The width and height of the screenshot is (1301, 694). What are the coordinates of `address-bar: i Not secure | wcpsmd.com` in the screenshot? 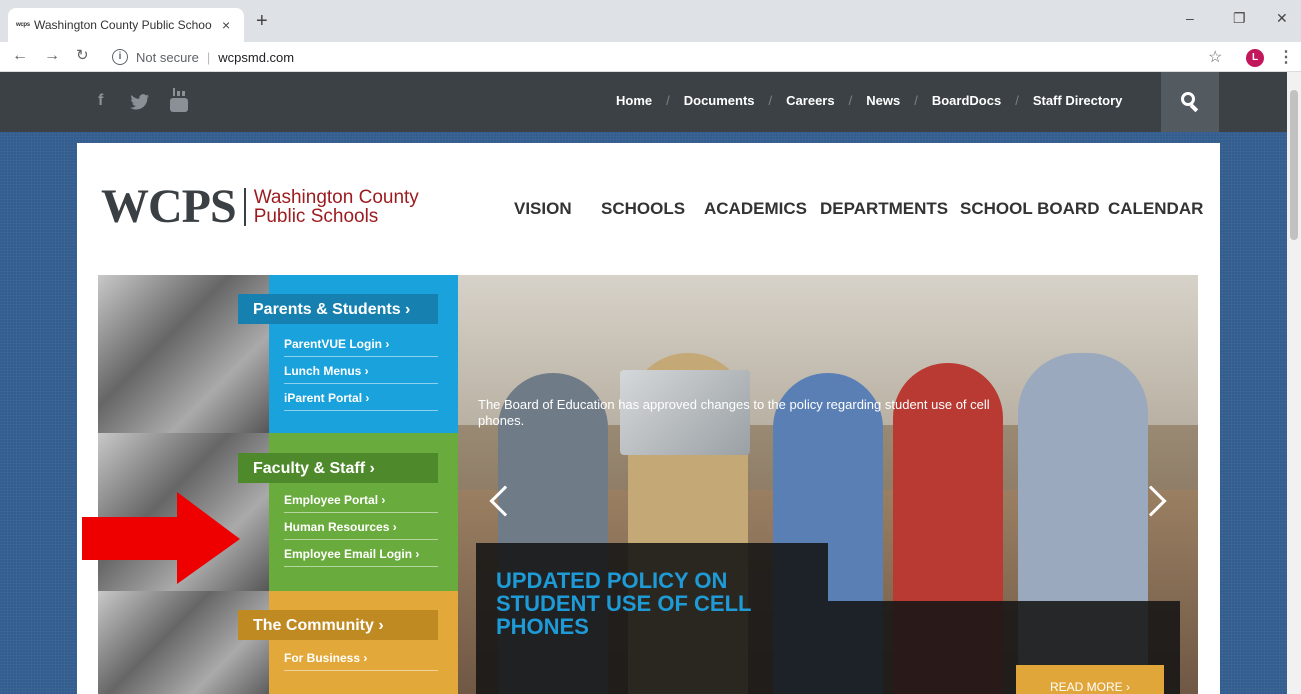 It's located at (651, 57).